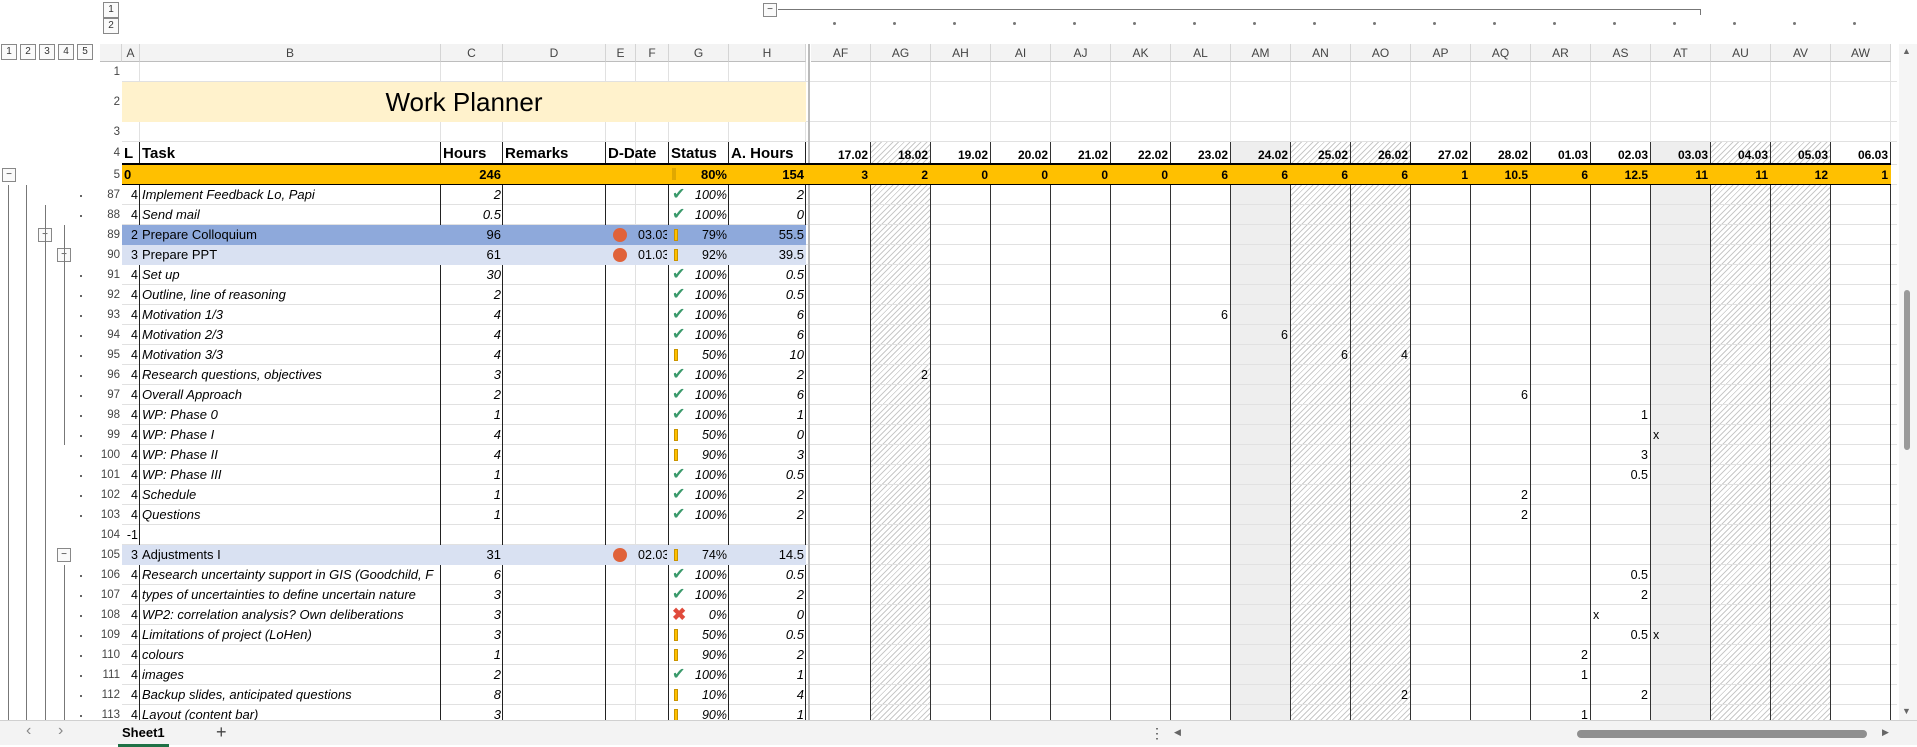  What do you see at coordinates (111, 10) in the screenshot?
I see `outline-row-level-1: 1` at bounding box center [111, 10].